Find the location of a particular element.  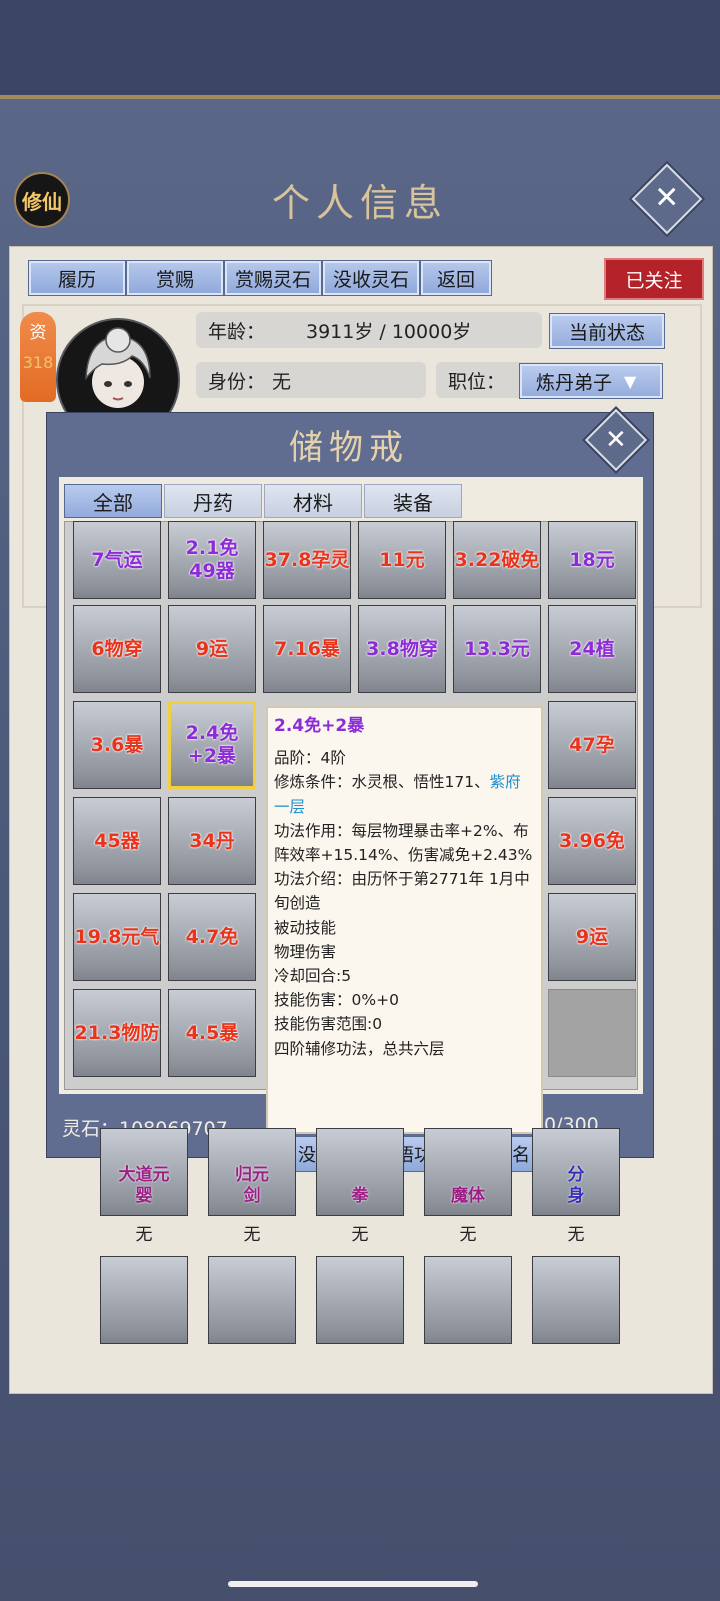

item-slot: 7.16暴 is located at coordinates (307, 649).